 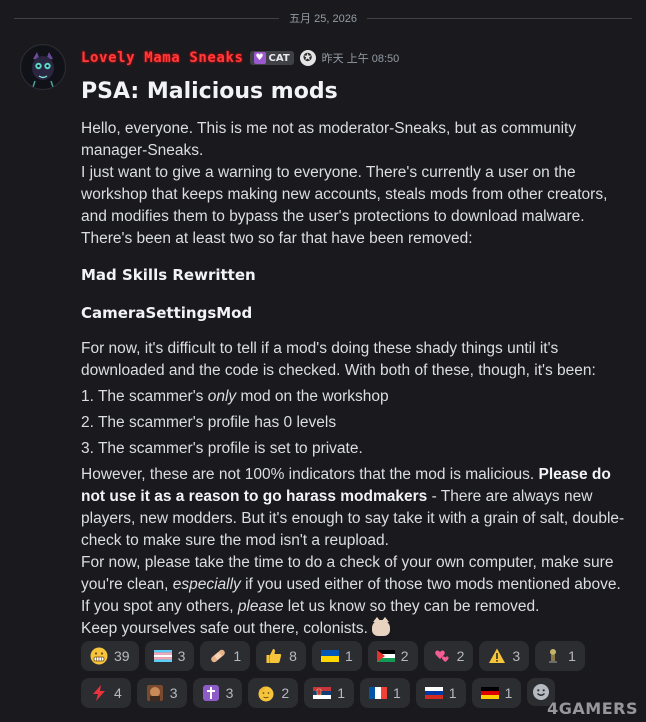 What do you see at coordinates (218, 656) in the screenshot?
I see `bandage-emoji-icon` at bounding box center [218, 656].